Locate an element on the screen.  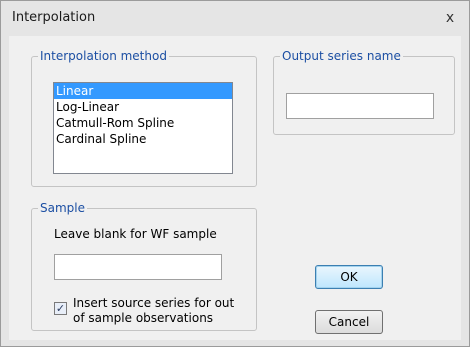
output-series-input is located at coordinates (360, 106).